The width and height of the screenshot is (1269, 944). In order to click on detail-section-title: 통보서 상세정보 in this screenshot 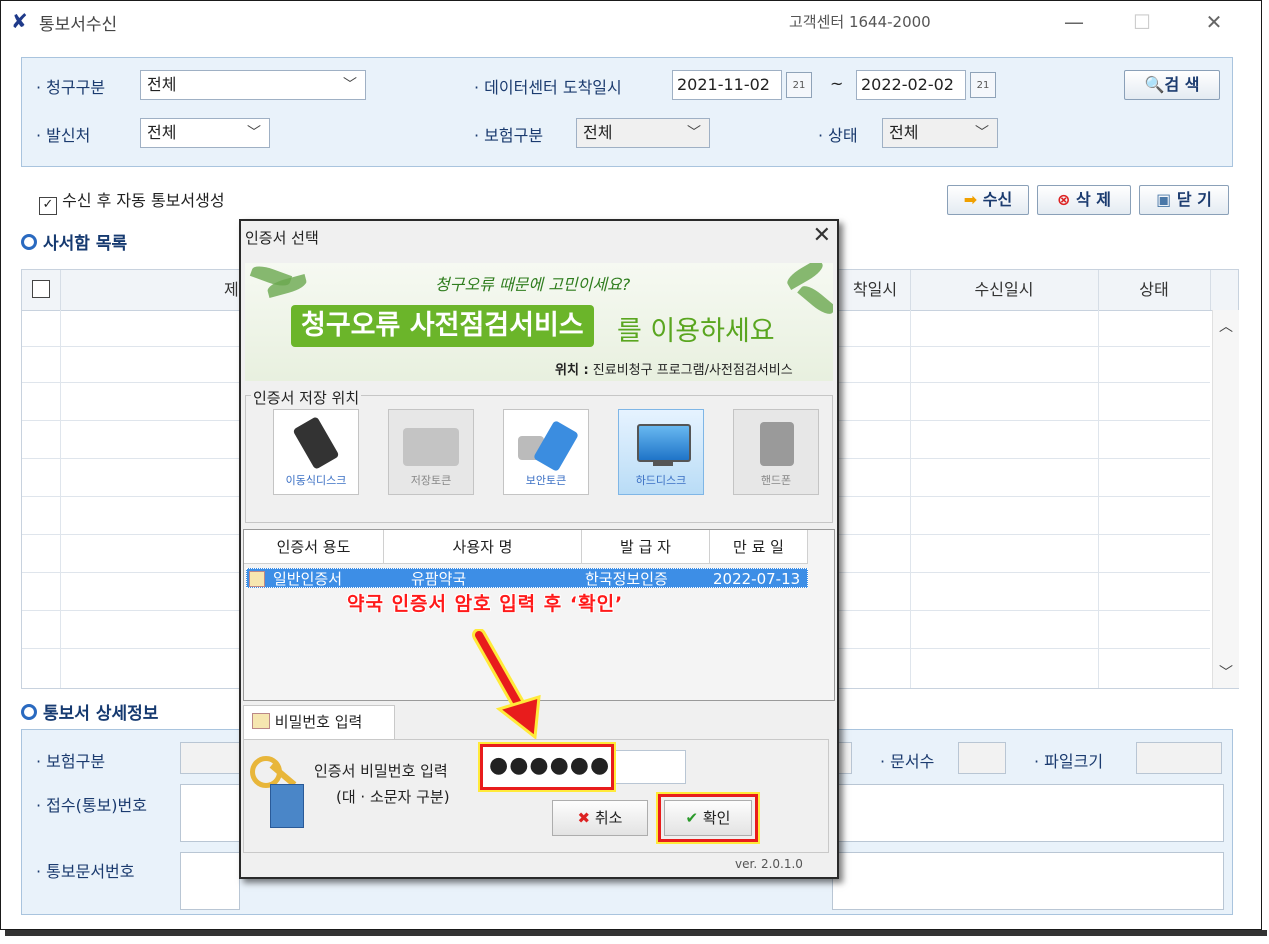, I will do `click(89, 711)`.